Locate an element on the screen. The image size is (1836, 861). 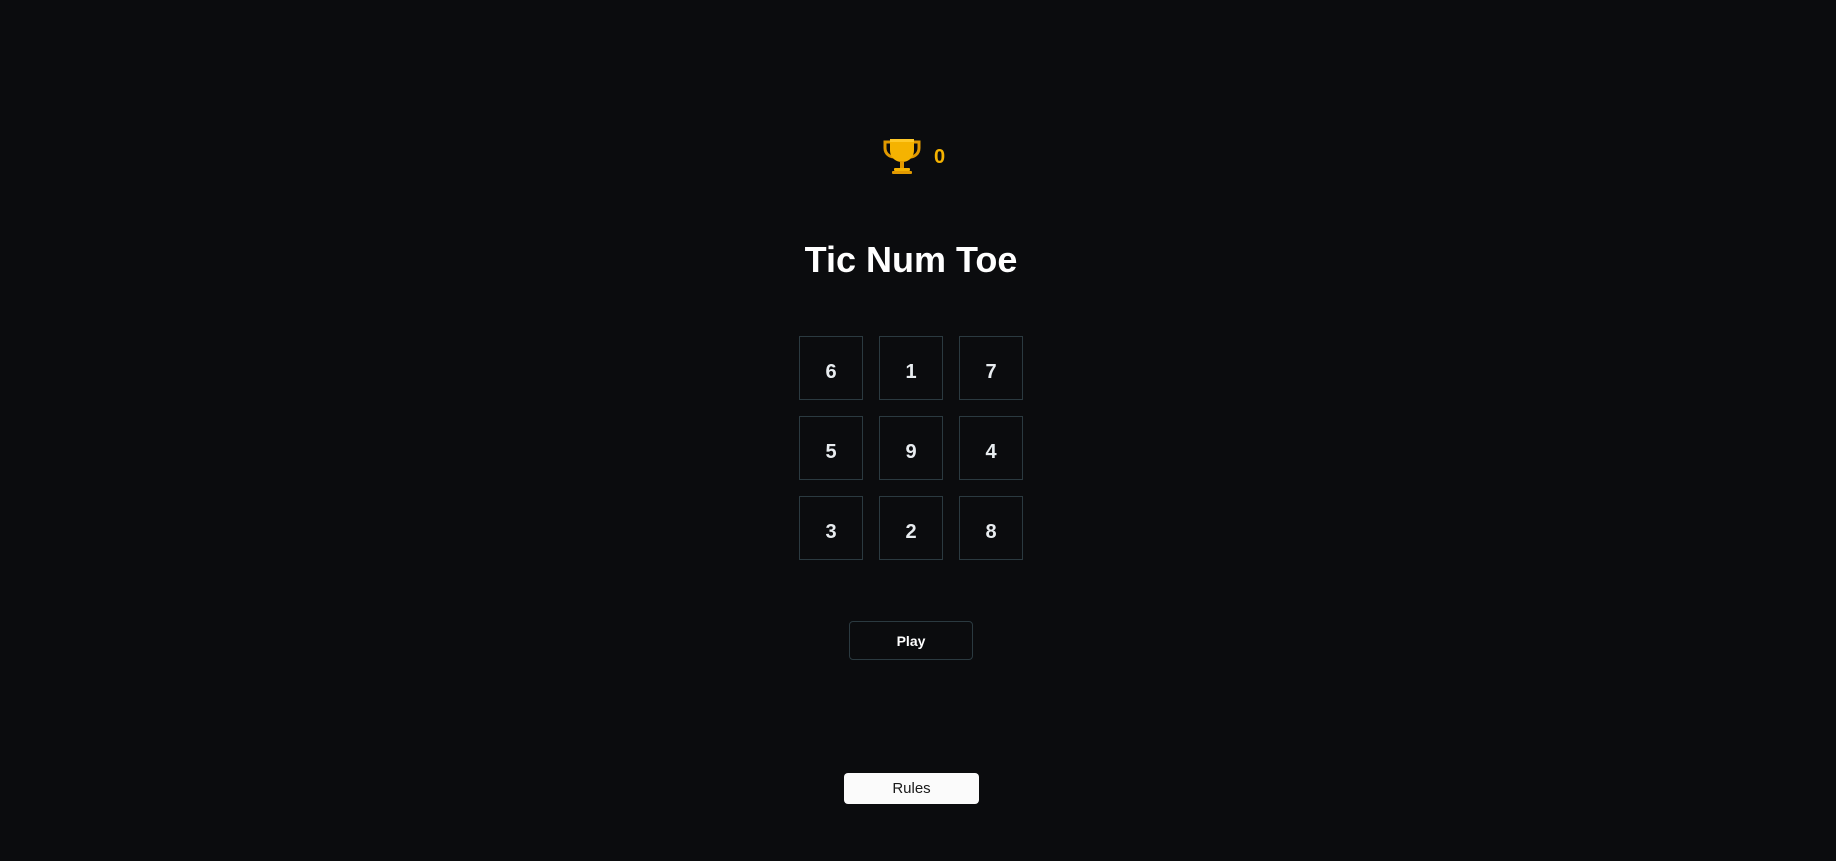
score-display: 0 is located at coordinates (913, 156).